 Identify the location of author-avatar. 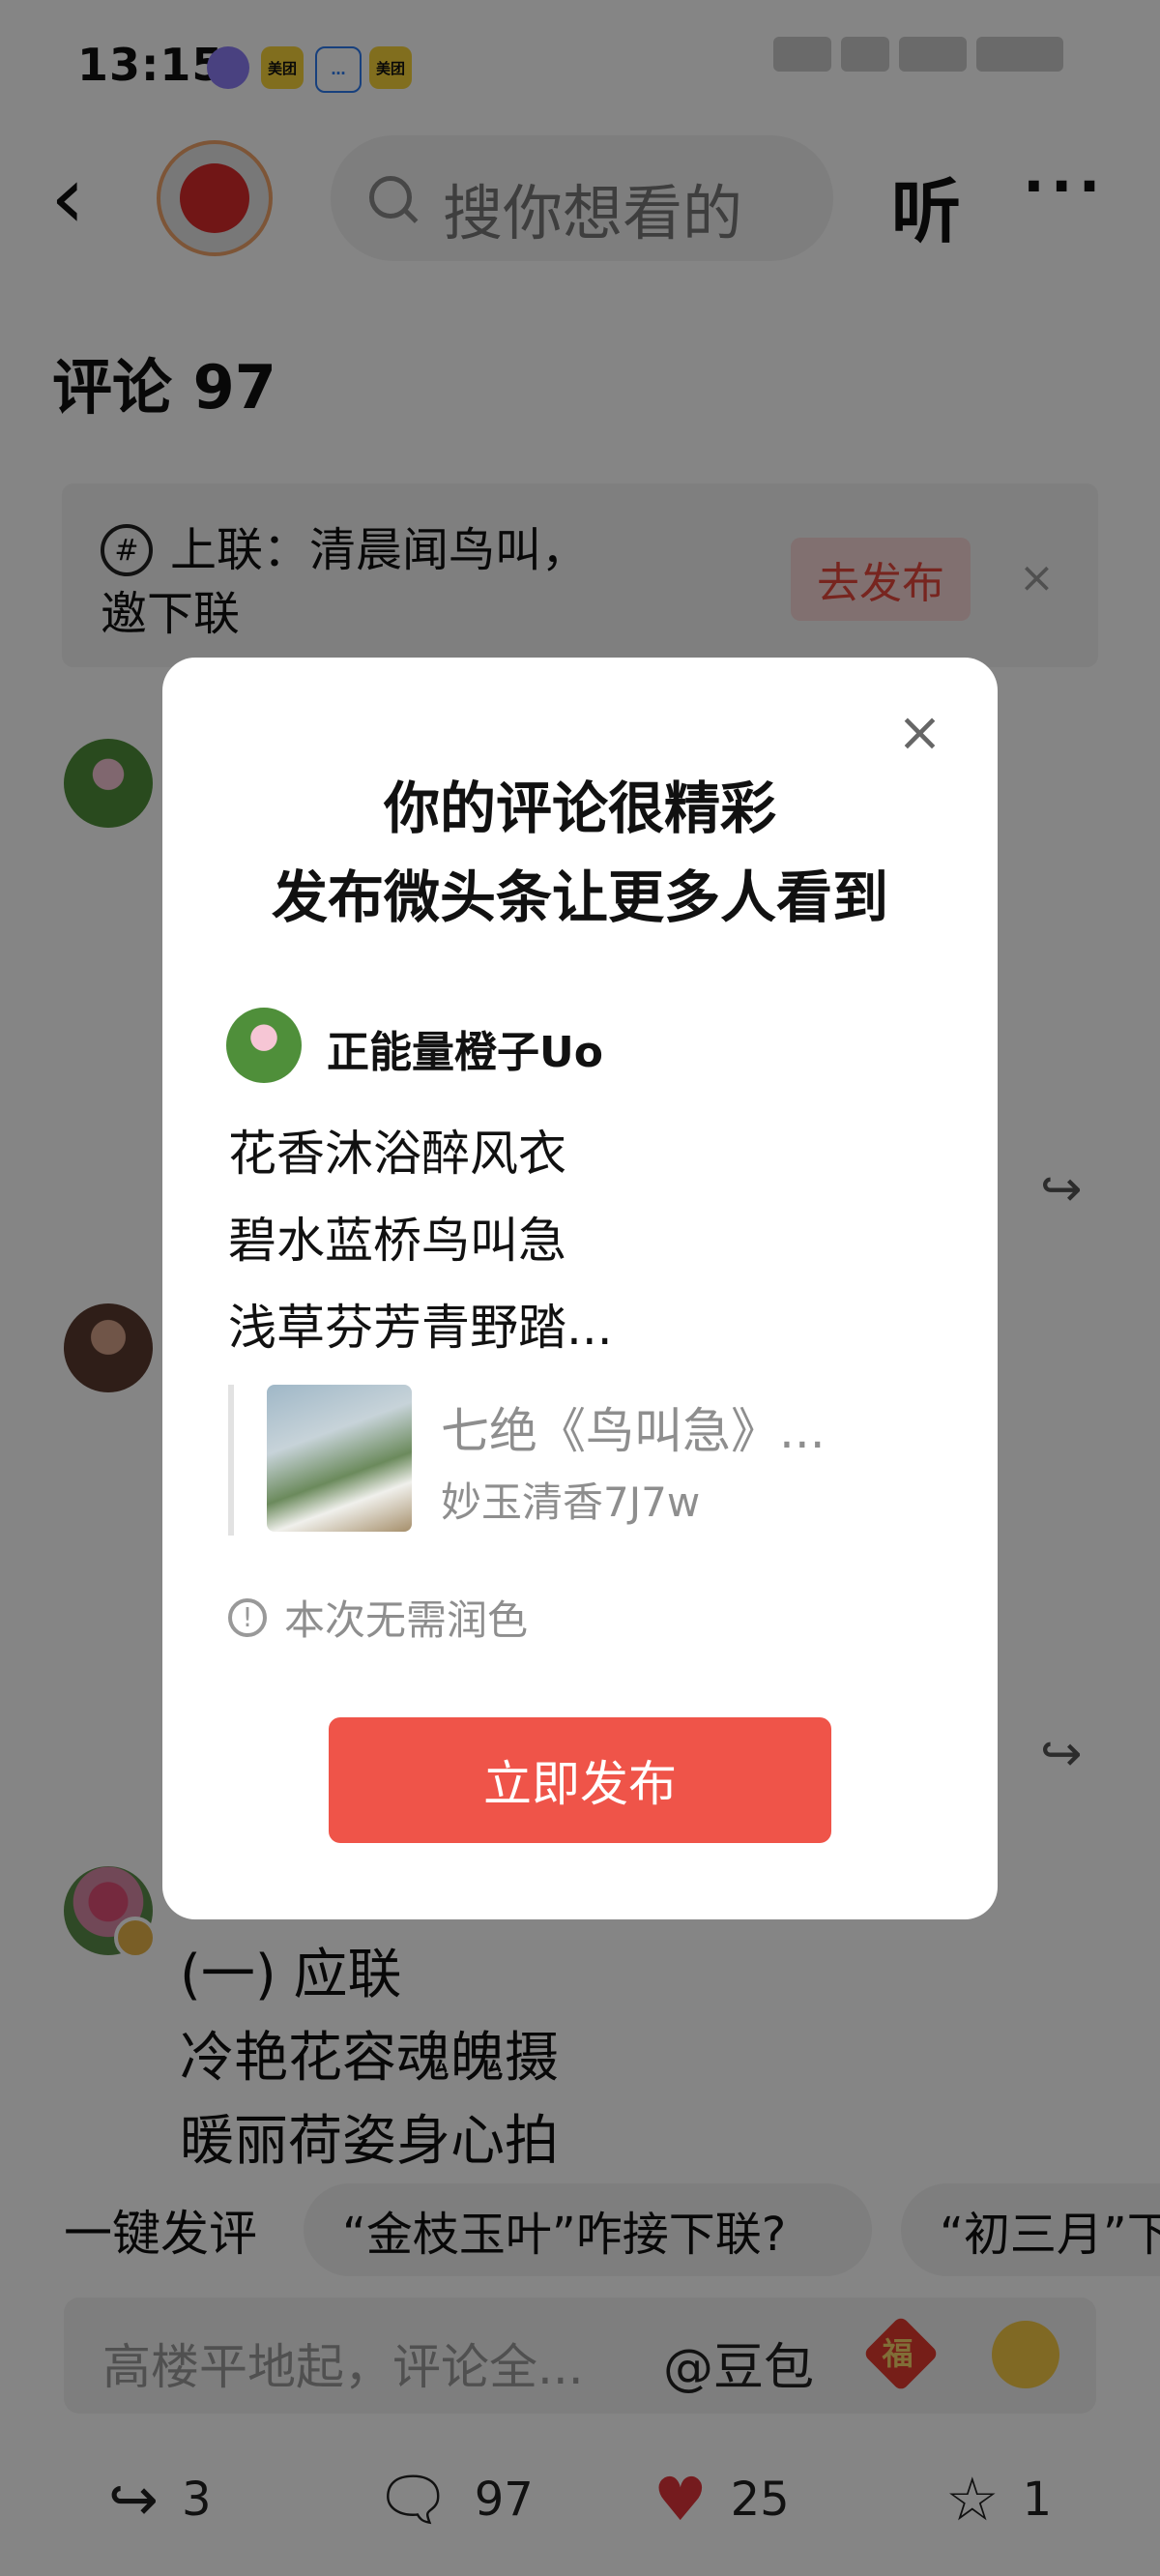
(264, 1045).